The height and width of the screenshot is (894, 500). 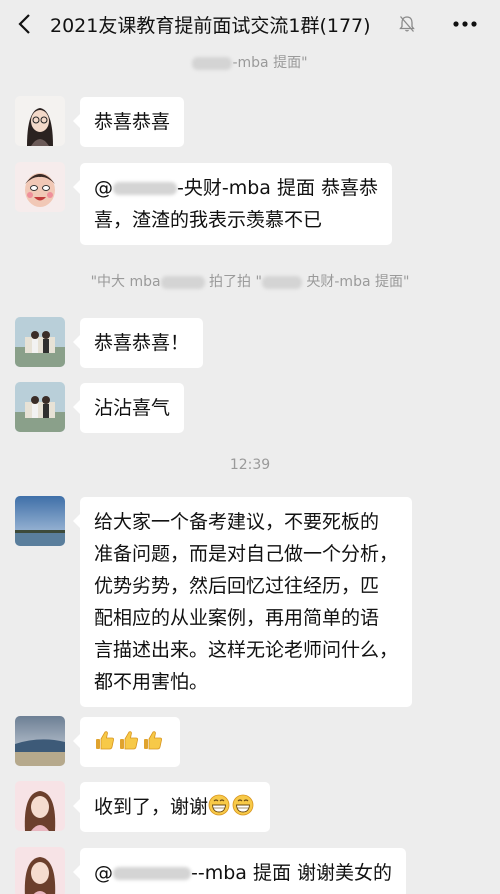 I want to click on message-bubble: @ --mba 提面 谢谢美女的, so click(x=239, y=871).